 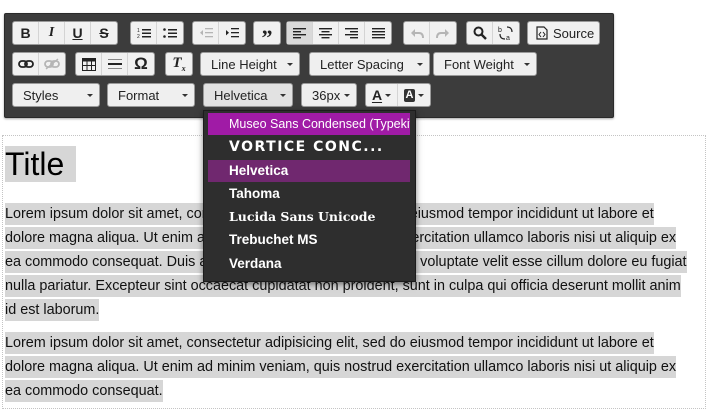 I want to click on bg-color-button: A, so click(x=414, y=95).